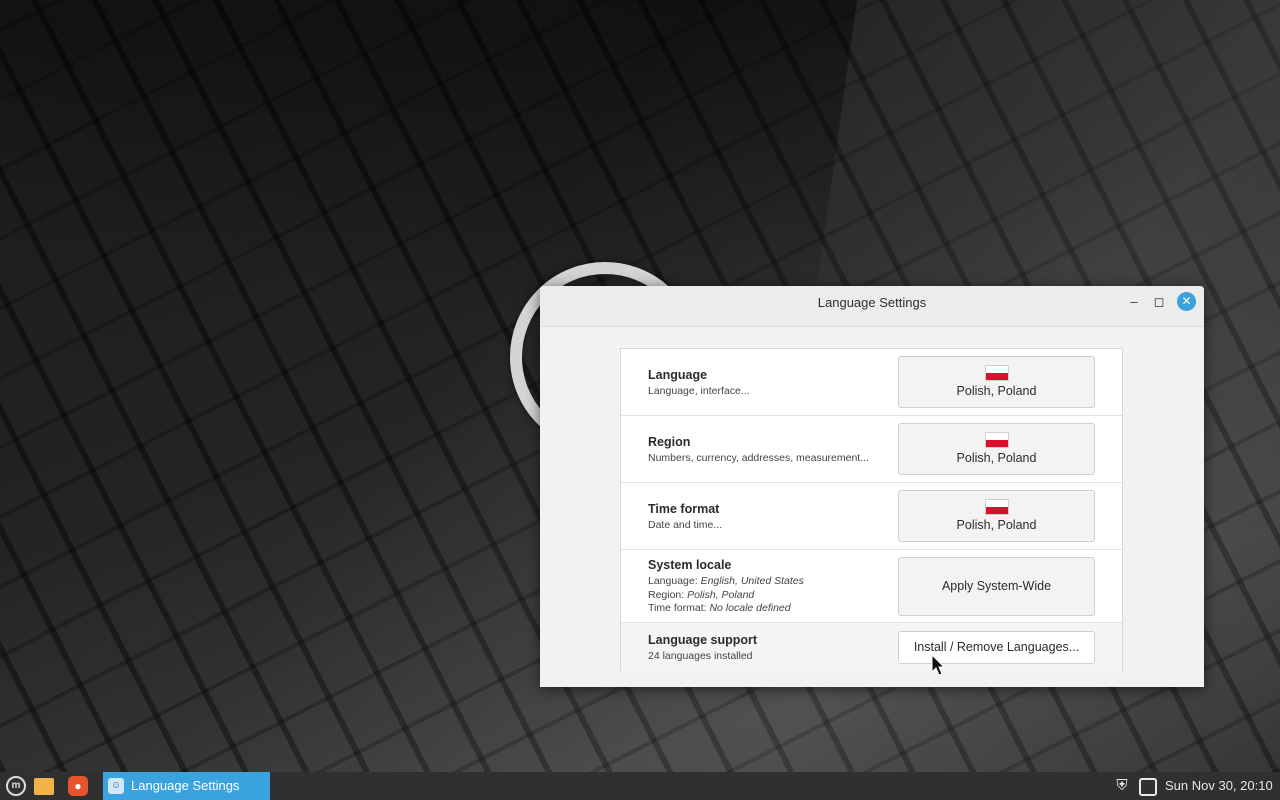  What do you see at coordinates (44, 786) in the screenshot?
I see `folder-icon` at bounding box center [44, 786].